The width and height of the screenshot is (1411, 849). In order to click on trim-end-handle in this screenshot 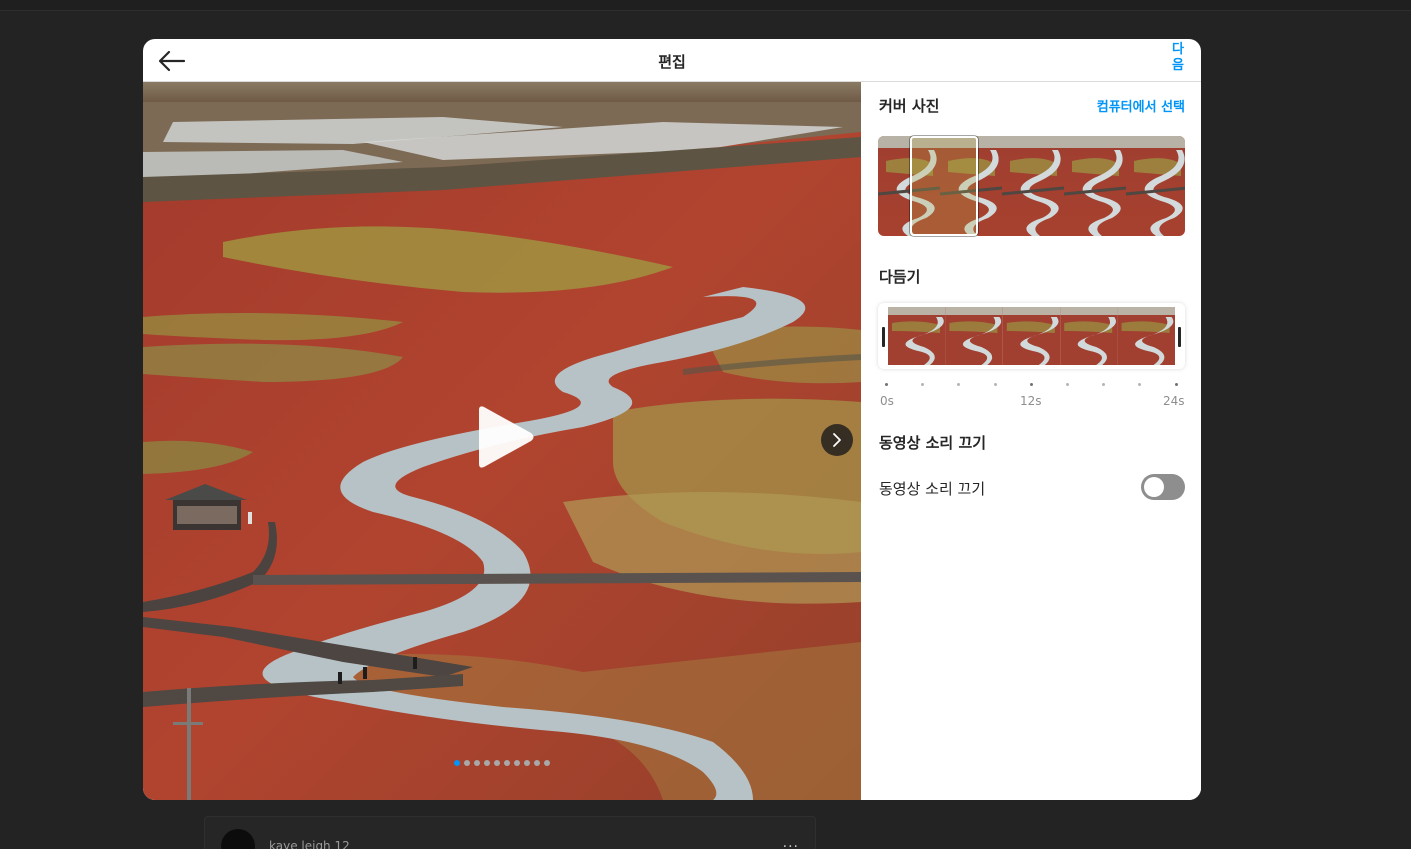, I will do `click(1179, 337)`.